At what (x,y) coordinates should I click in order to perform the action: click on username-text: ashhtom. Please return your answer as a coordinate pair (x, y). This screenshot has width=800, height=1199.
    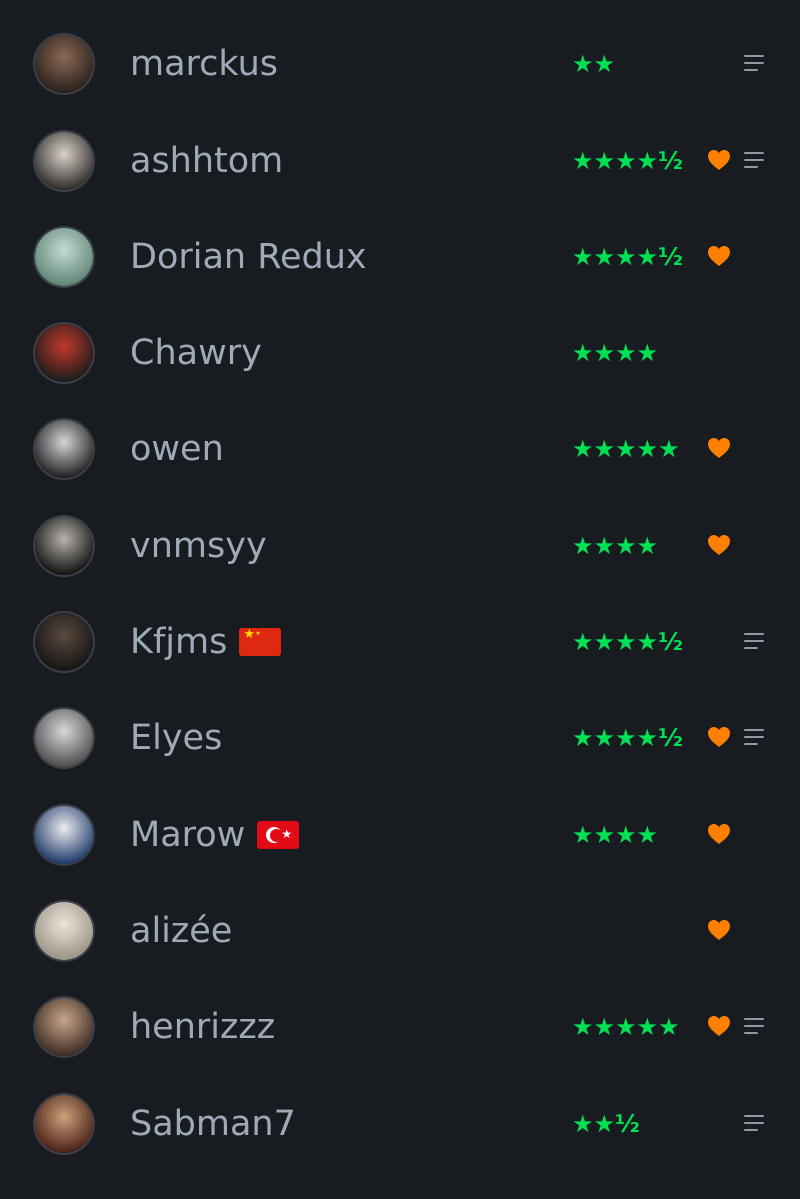
    Looking at the image, I should click on (207, 160).